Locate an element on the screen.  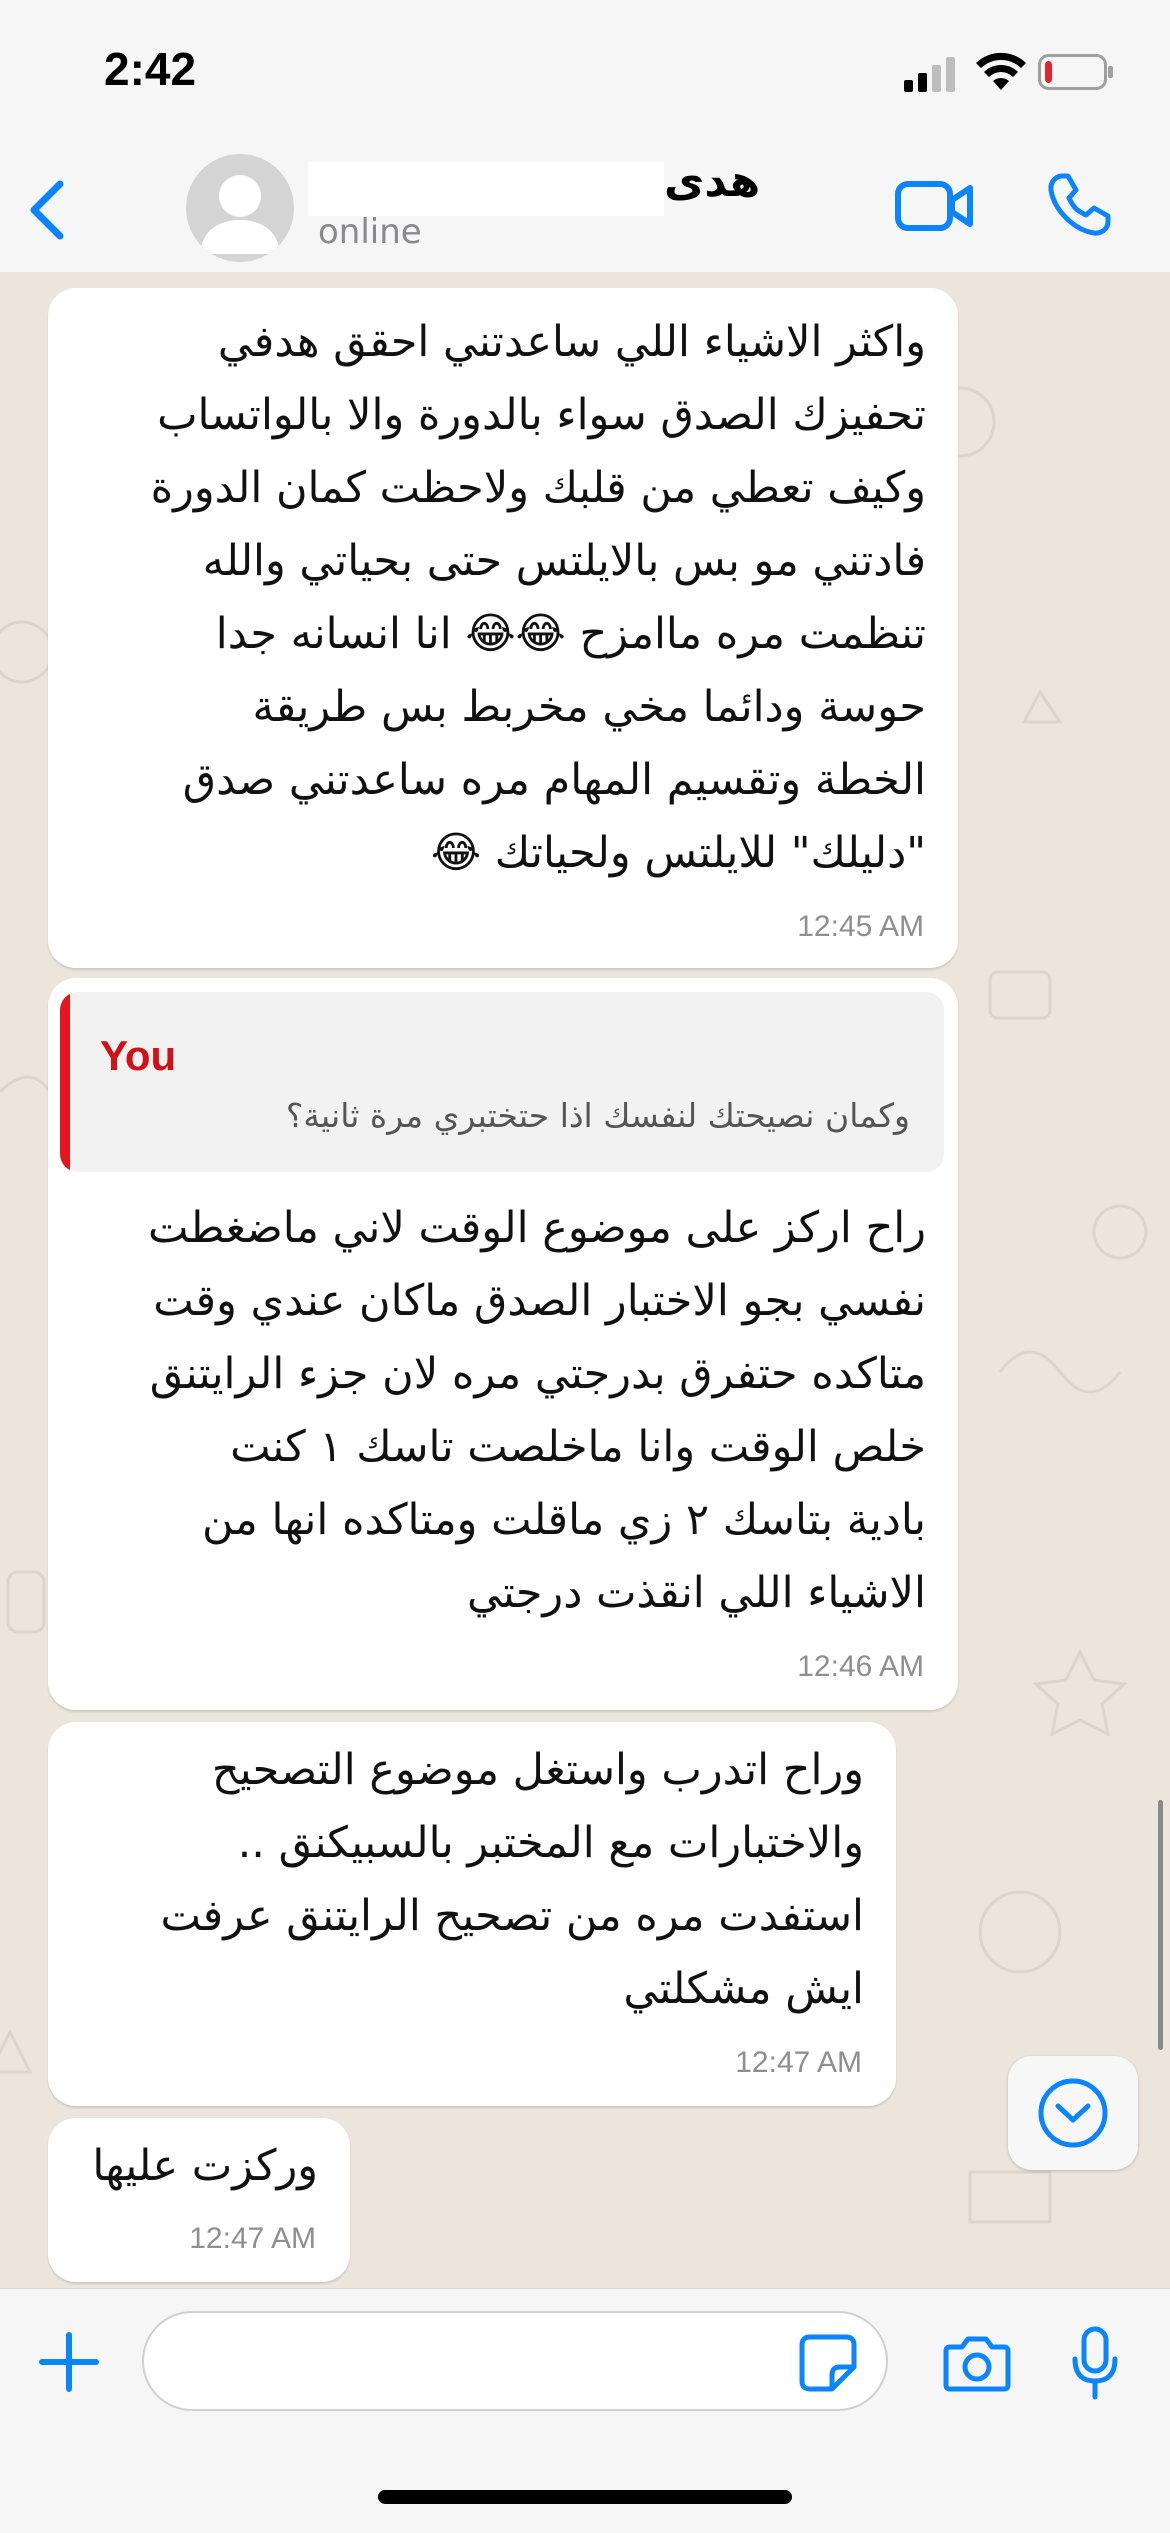
message-time: 12:46 AM is located at coordinates (860, 1666).